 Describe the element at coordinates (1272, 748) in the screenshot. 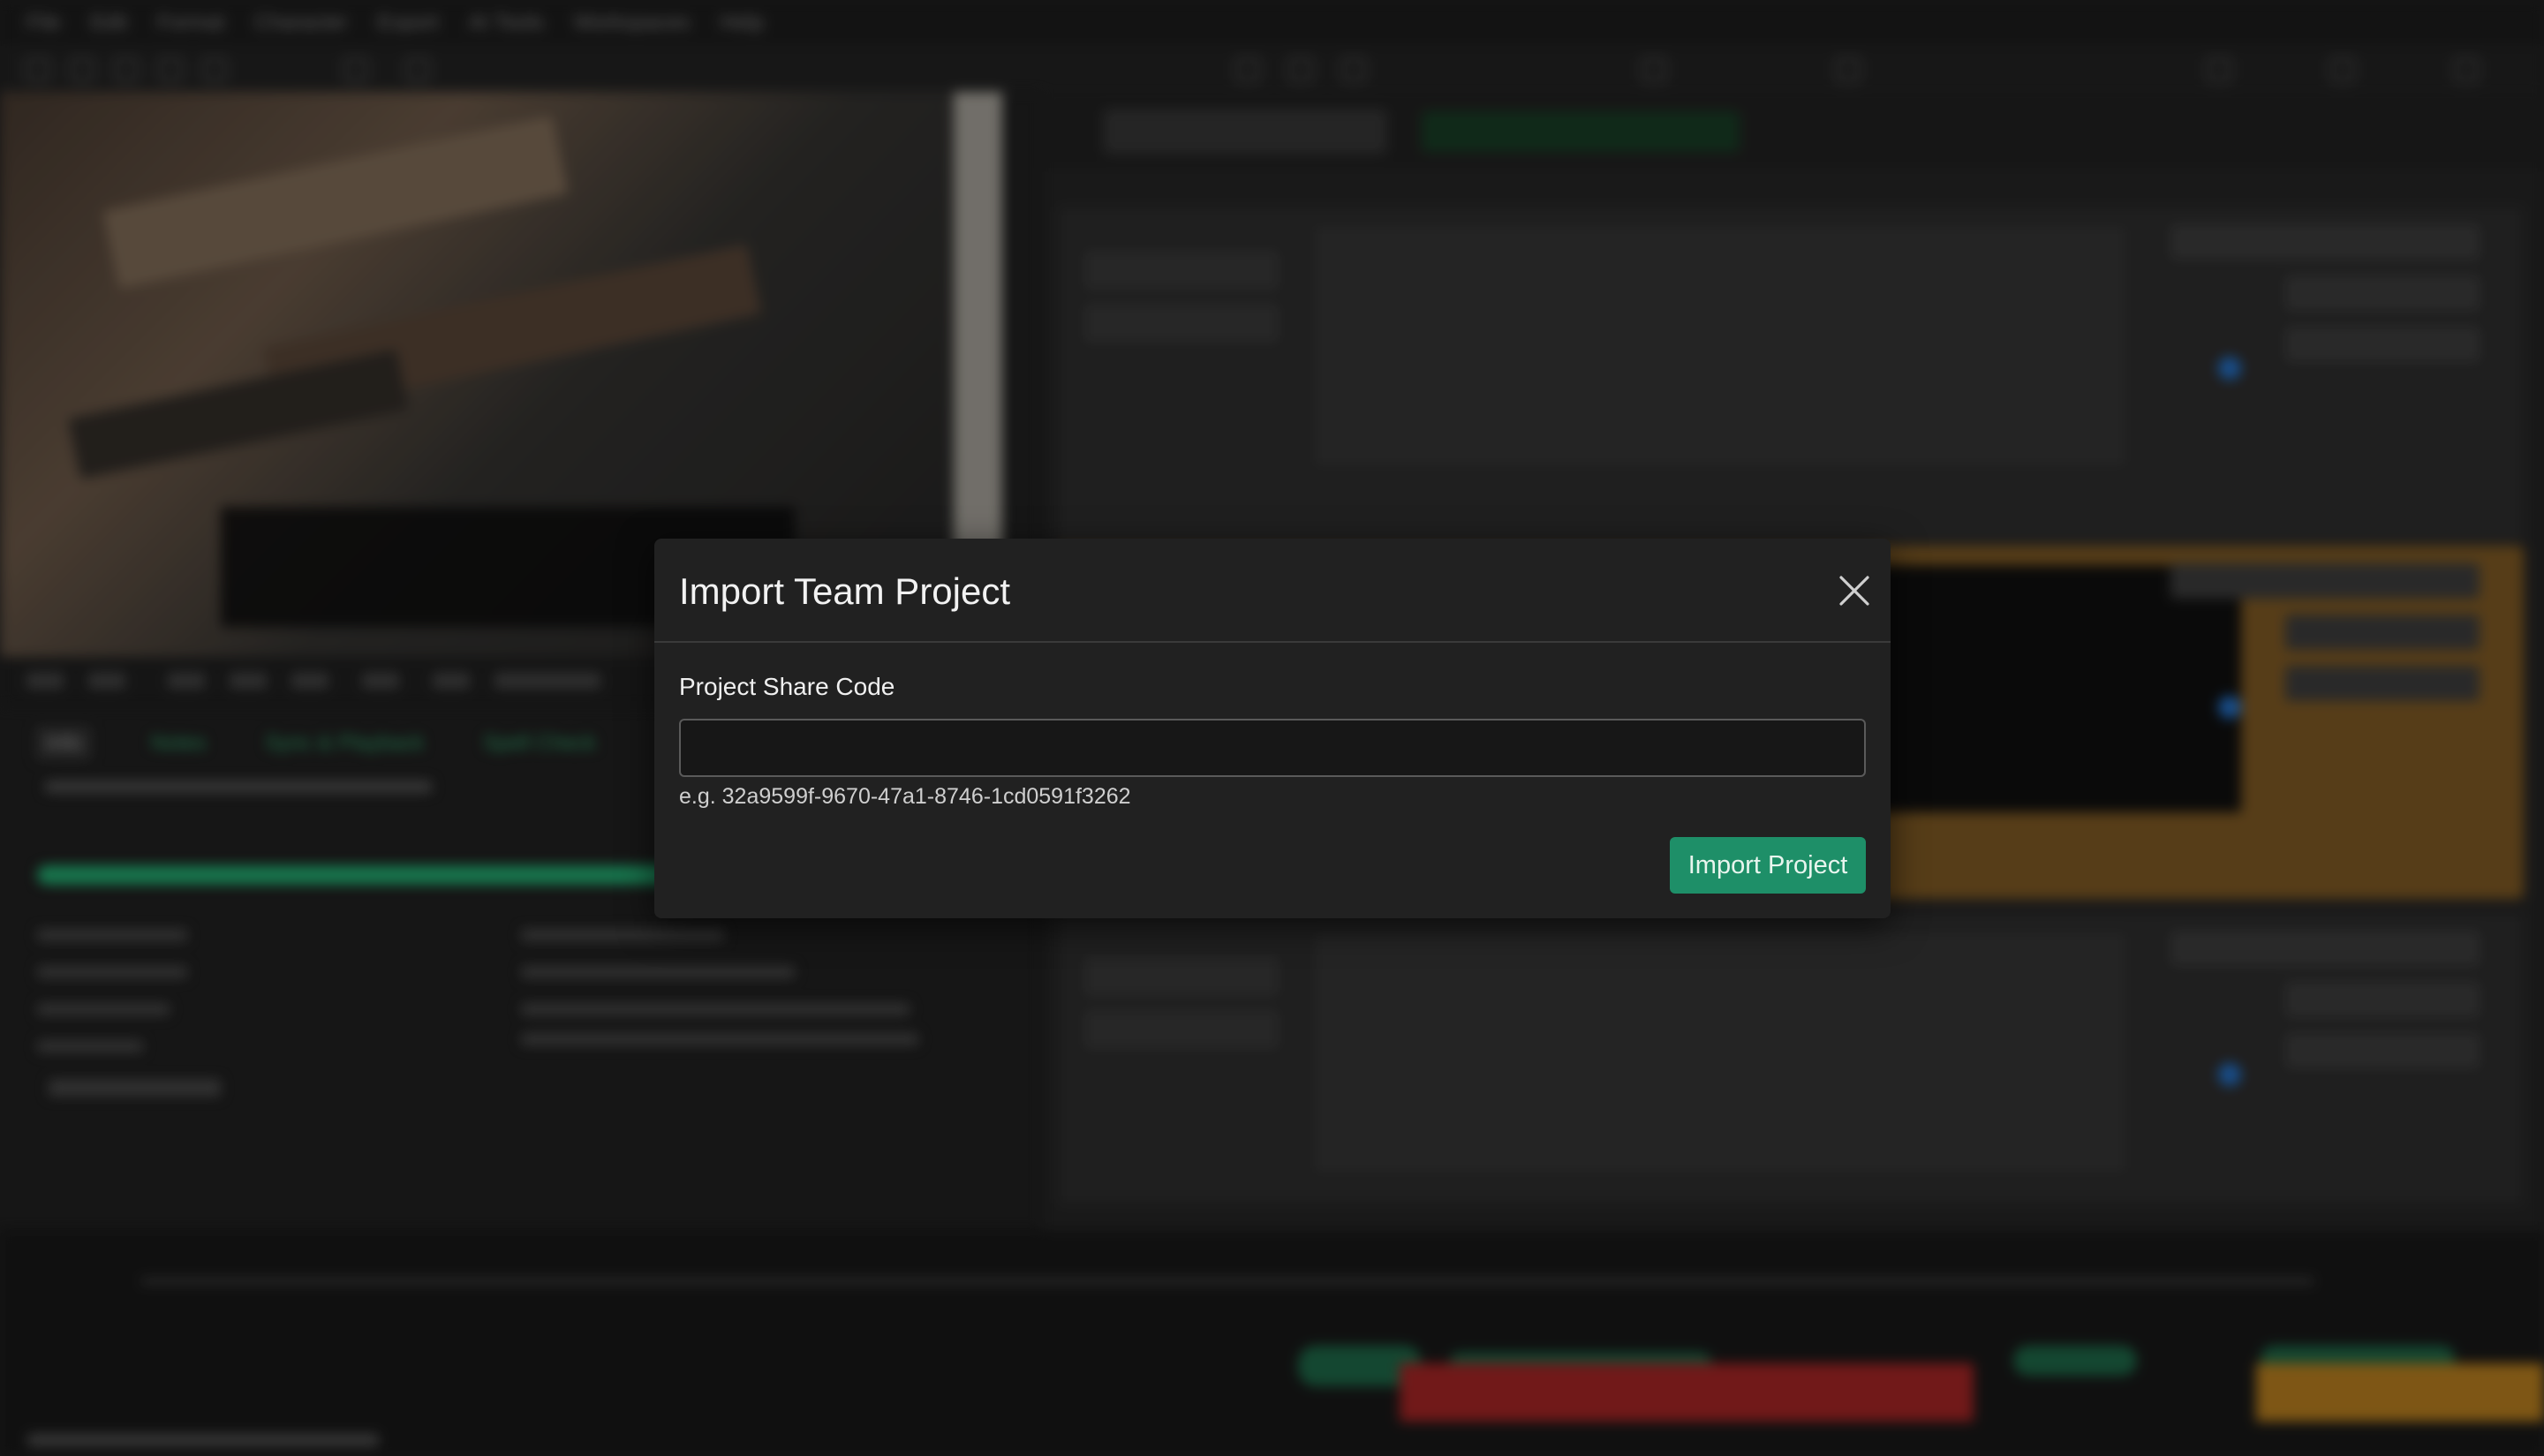

I see `share-code-input` at that location.